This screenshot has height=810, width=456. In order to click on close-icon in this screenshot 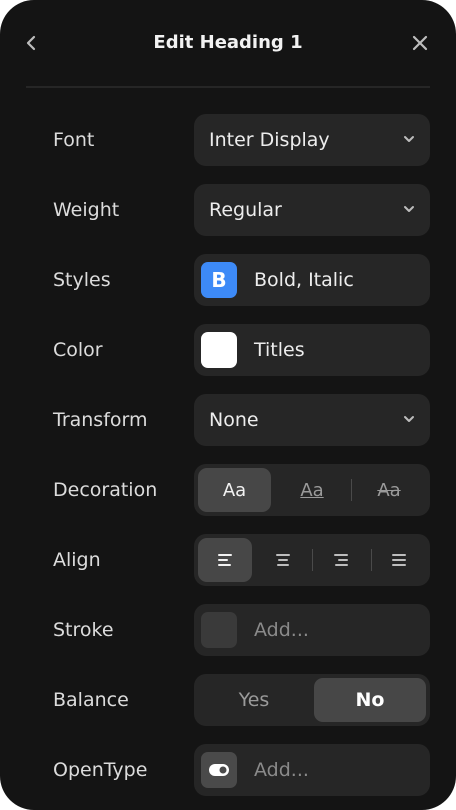, I will do `click(420, 43)`.